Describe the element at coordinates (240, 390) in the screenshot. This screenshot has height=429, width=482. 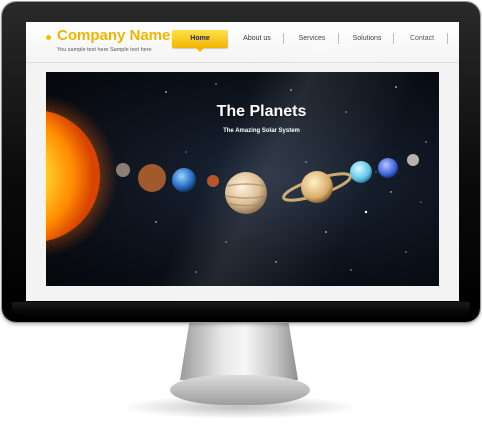
I see `monitor-stand-base` at that location.